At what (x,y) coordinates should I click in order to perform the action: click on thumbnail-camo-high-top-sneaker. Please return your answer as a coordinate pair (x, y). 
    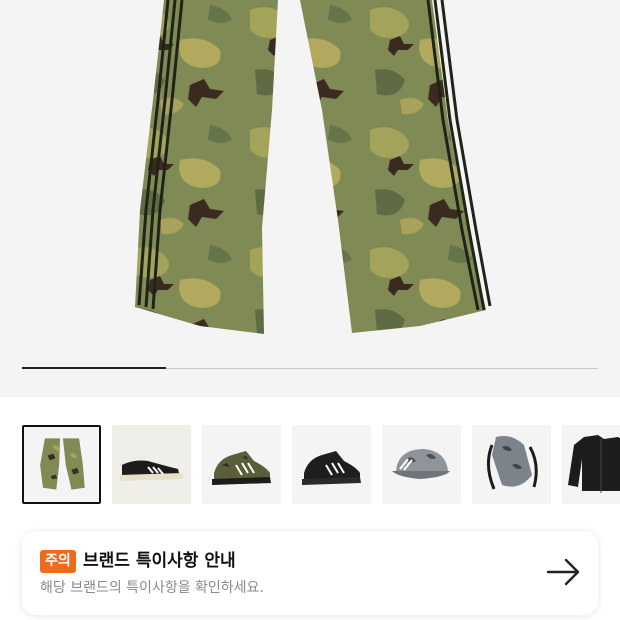
    Looking at the image, I should click on (241, 464).